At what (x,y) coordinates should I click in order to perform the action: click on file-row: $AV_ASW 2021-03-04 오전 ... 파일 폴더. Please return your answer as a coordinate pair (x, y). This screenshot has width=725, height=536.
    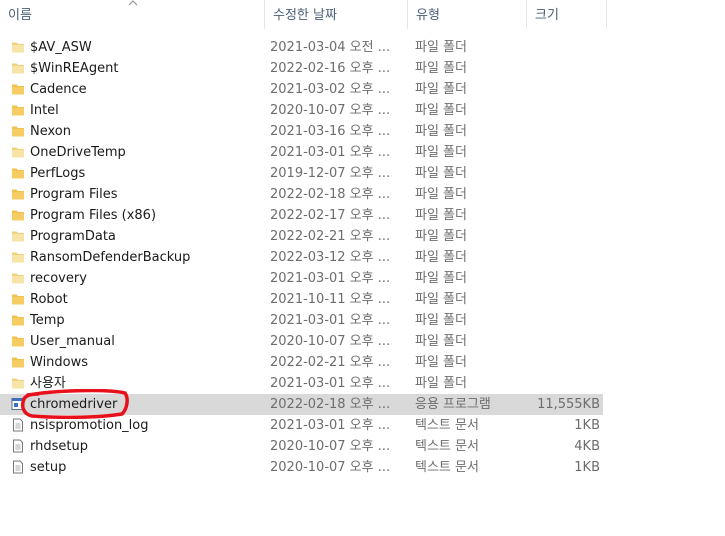
    Looking at the image, I should click on (301, 47).